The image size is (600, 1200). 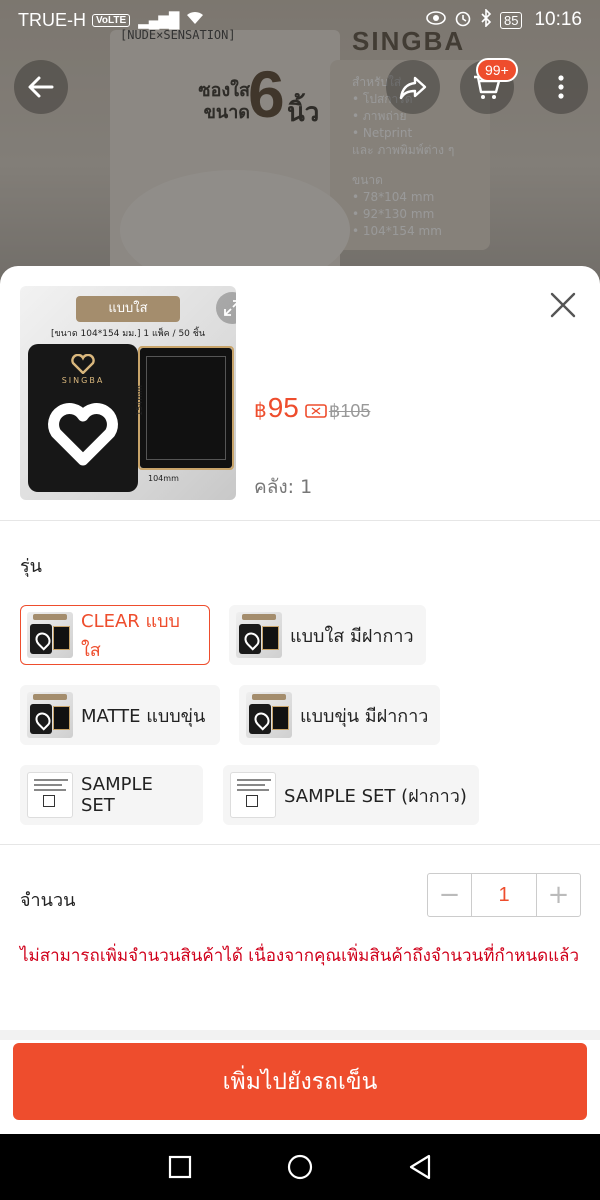 What do you see at coordinates (163, 478) in the screenshot?
I see `thumb-dimension-horizontal: 104mm` at bounding box center [163, 478].